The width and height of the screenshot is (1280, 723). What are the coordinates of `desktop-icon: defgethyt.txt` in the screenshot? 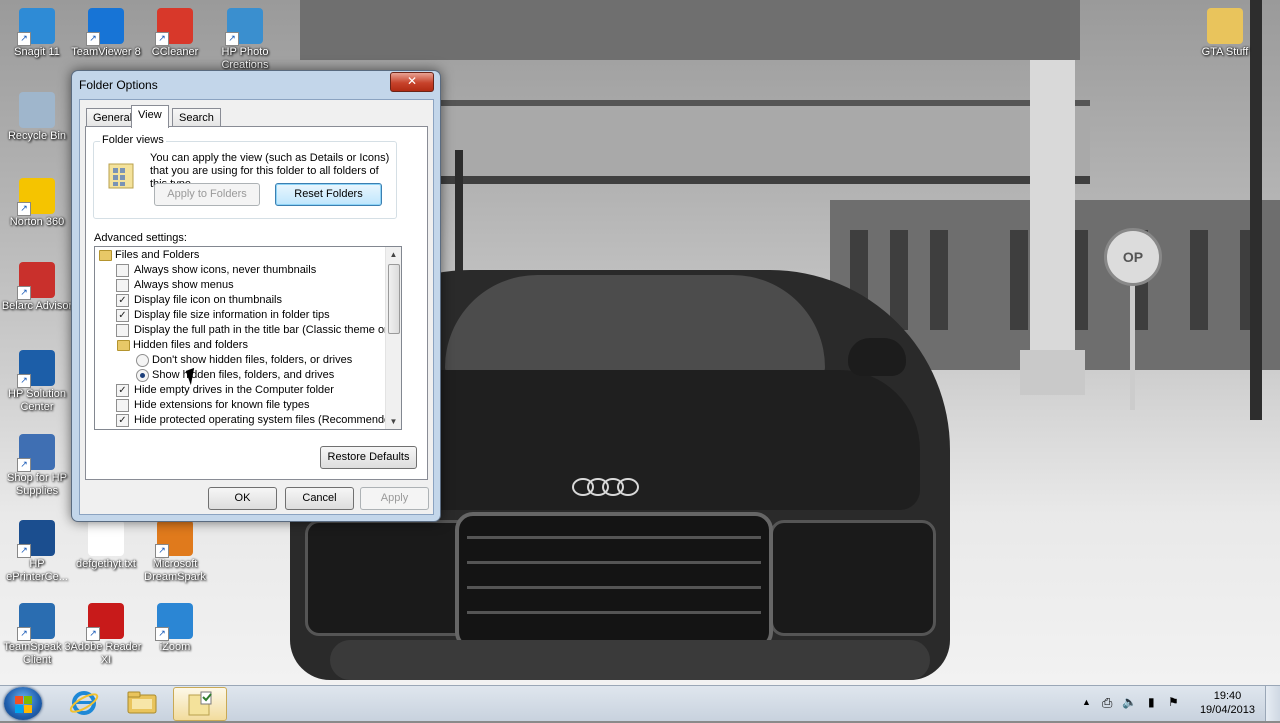 It's located at (106, 545).